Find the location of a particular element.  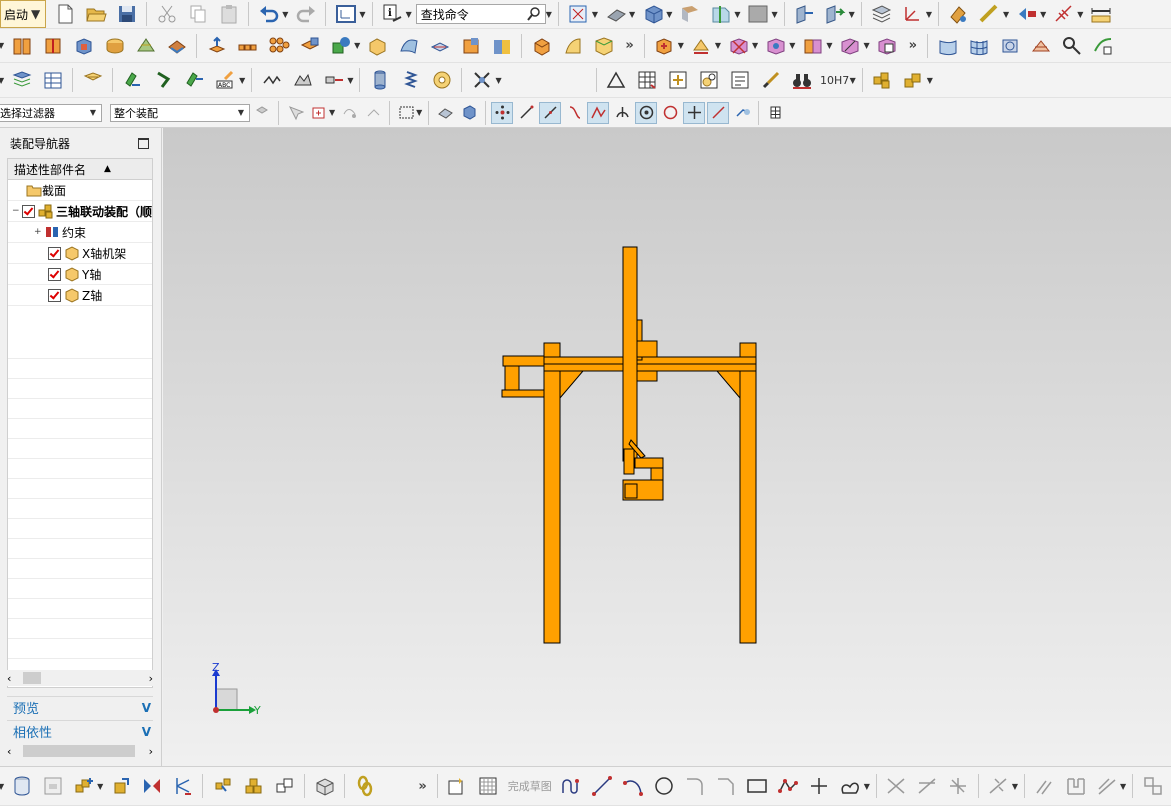

boxes-icon is located at coordinates (913, 80).